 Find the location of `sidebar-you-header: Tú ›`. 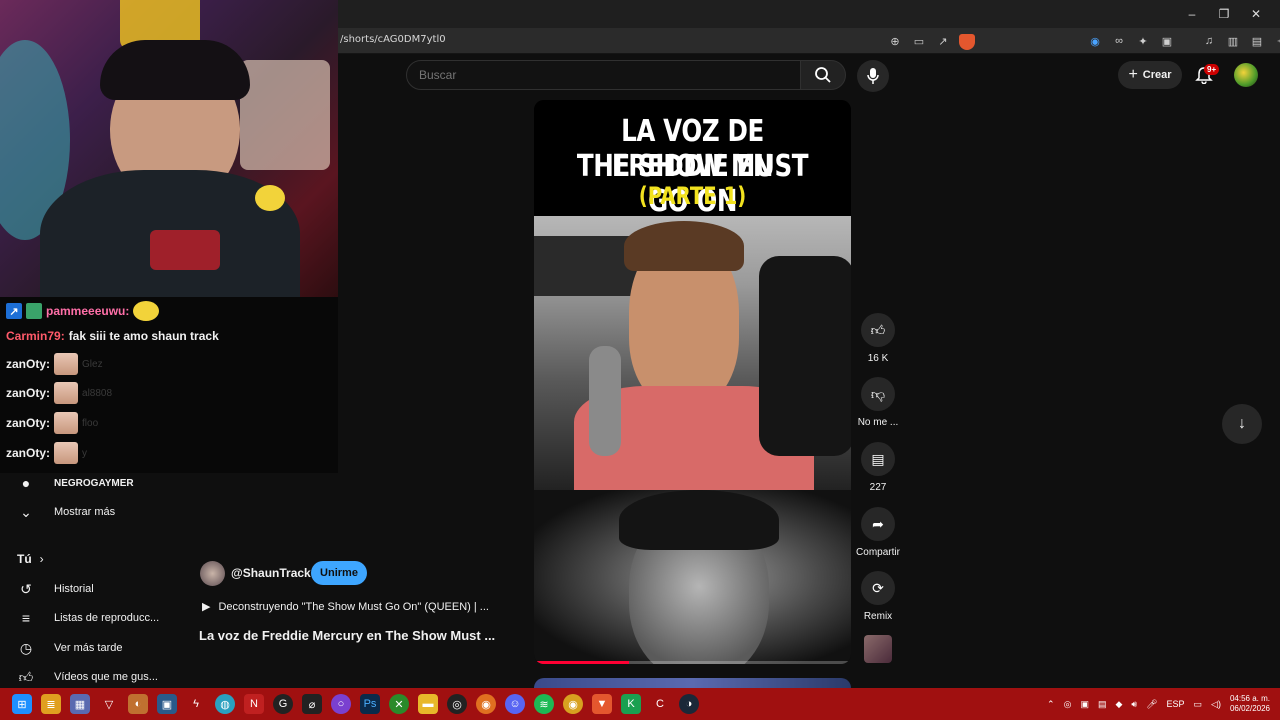

sidebar-you-header: Tú › is located at coordinates (30, 559).